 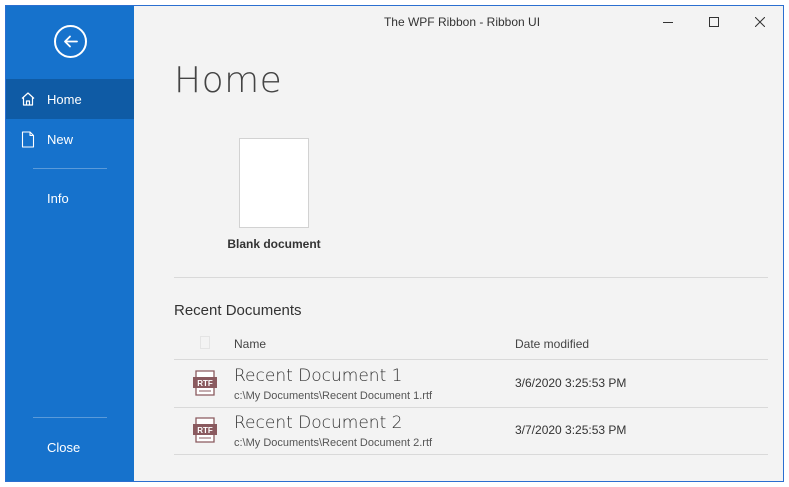 I want to click on back-button, so click(x=70, y=41).